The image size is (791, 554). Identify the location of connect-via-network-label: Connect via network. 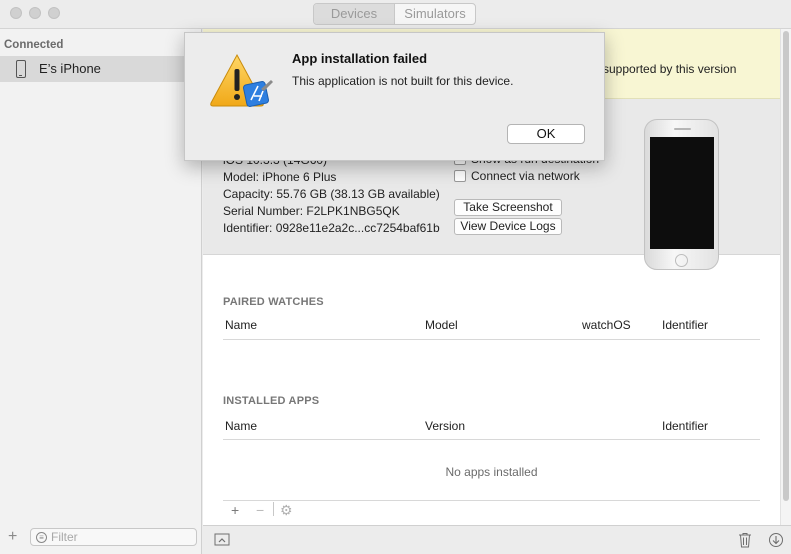
(525, 176).